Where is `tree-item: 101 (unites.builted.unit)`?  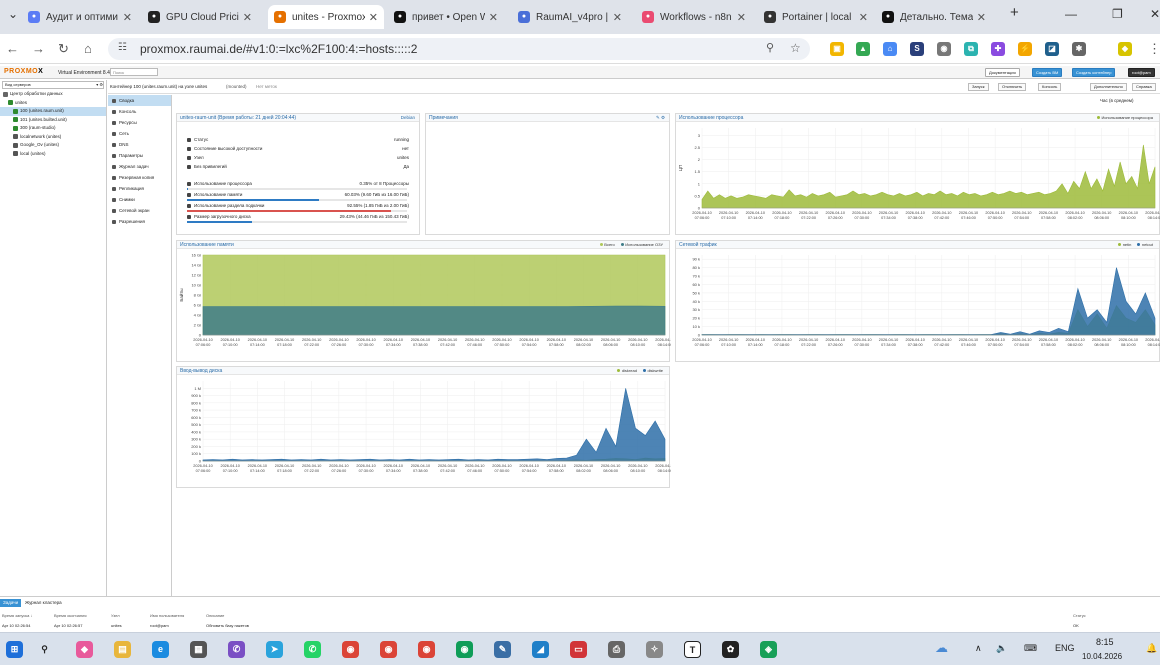
tree-item: 101 (unites.builted.unit) is located at coordinates (53, 120).